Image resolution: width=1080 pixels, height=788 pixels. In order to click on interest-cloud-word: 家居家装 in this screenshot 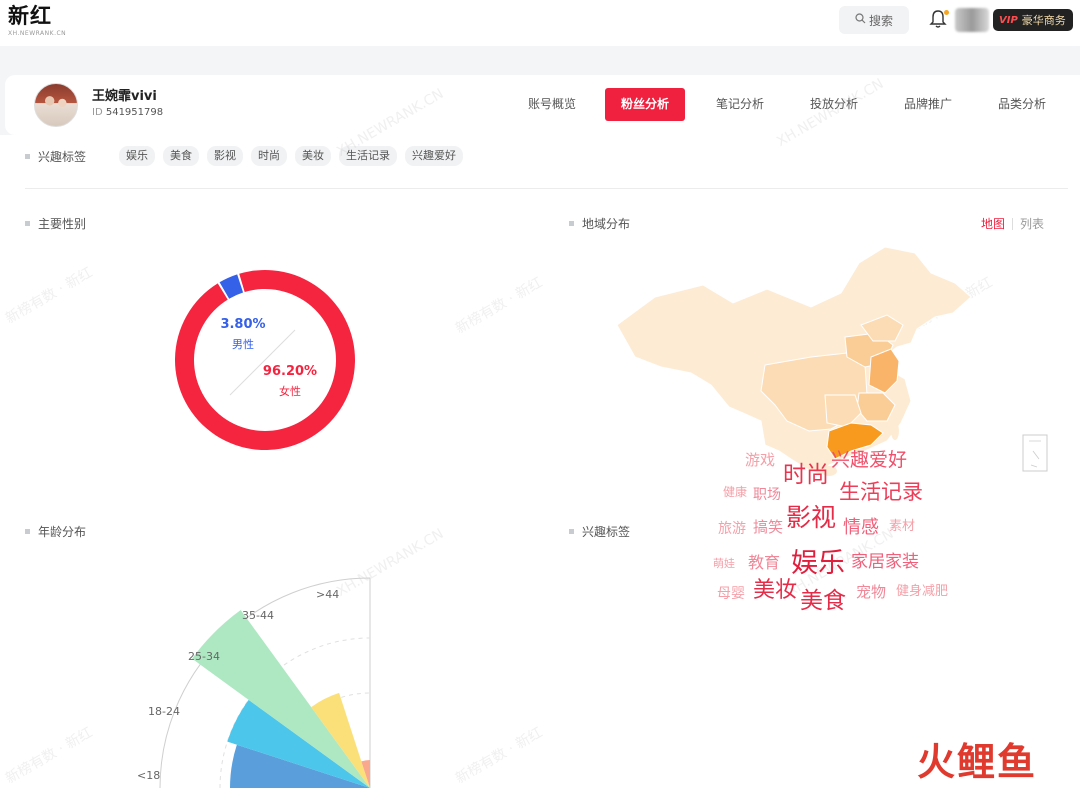, I will do `click(885, 562)`.